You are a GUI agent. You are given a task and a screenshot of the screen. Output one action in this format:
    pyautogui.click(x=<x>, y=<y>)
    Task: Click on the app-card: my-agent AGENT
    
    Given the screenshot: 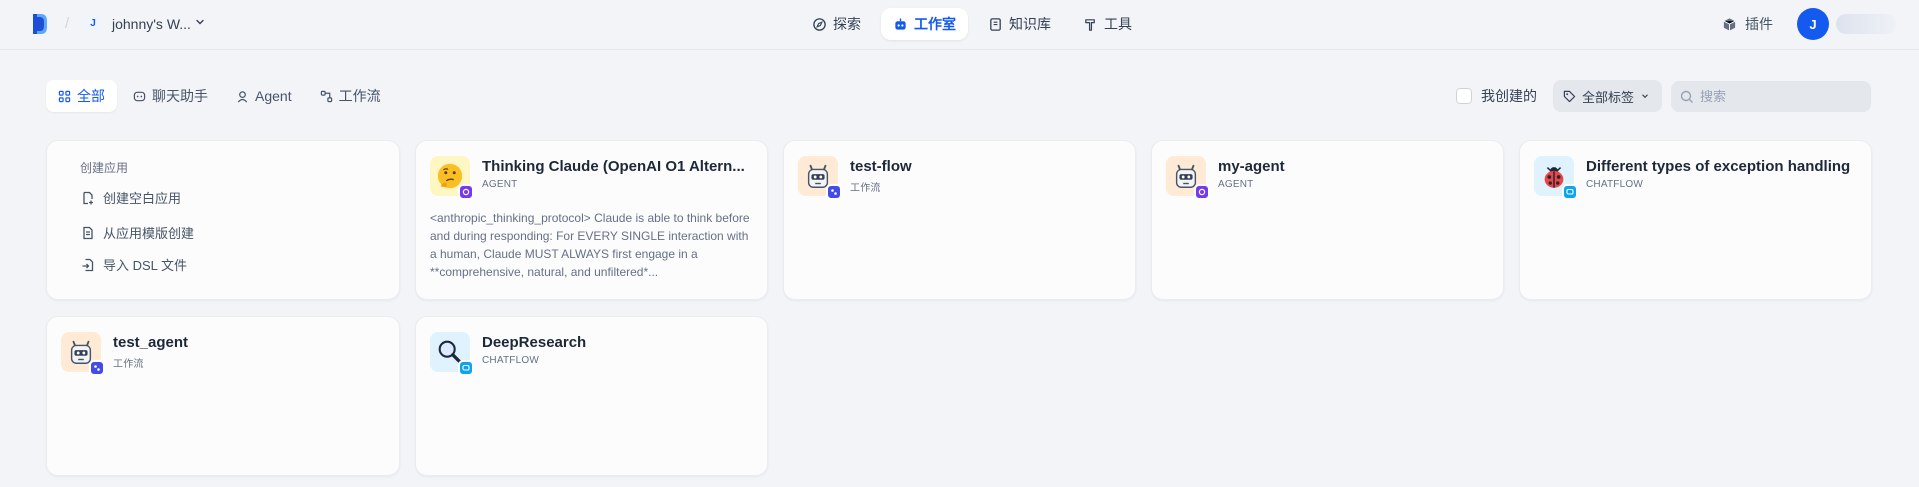 What is the action you would take?
    pyautogui.click(x=1327, y=220)
    